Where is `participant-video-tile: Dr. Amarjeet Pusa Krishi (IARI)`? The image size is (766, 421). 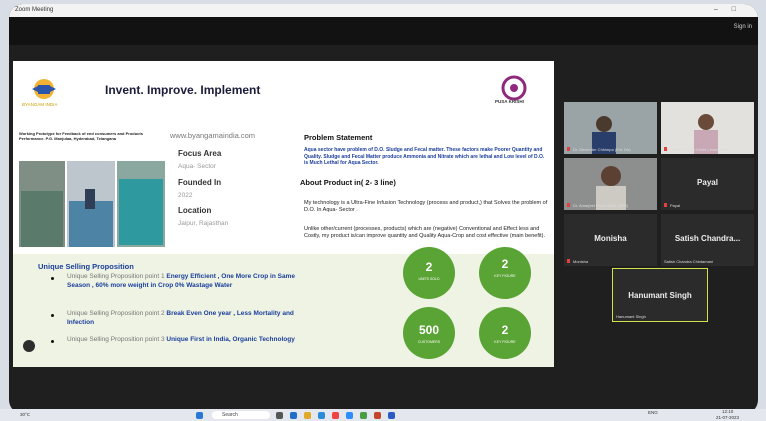 participant-video-tile: Dr. Amarjeet Pusa Krishi (IARI) is located at coordinates (610, 184).